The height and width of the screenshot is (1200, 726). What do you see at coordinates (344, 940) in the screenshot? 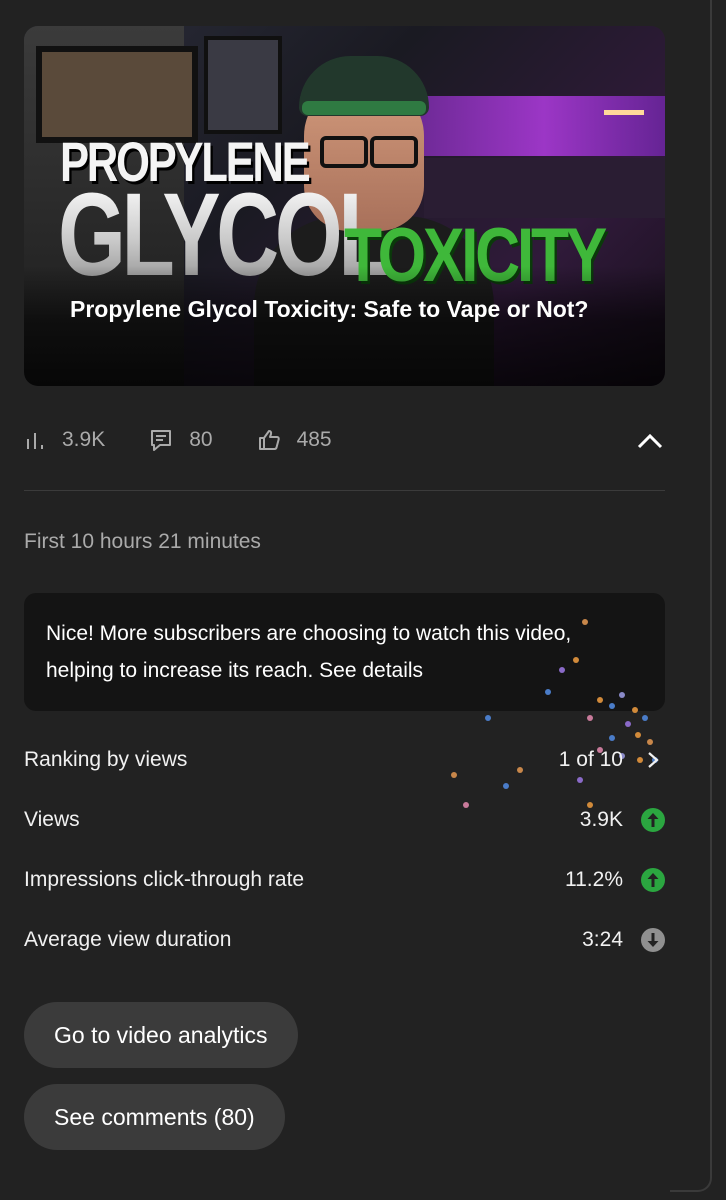
I see `metric-average-view-duration: Average view duration 3:24` at bounding box center [344, 940].